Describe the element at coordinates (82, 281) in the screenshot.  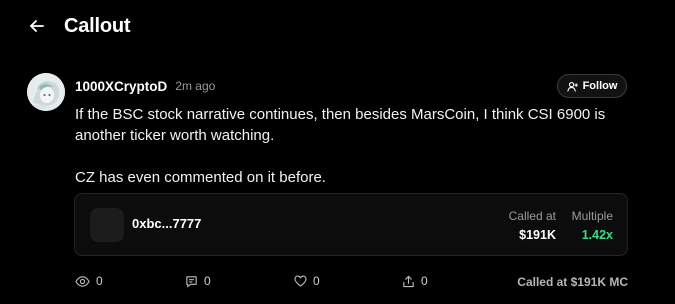
I see `eye-icon` at that location.